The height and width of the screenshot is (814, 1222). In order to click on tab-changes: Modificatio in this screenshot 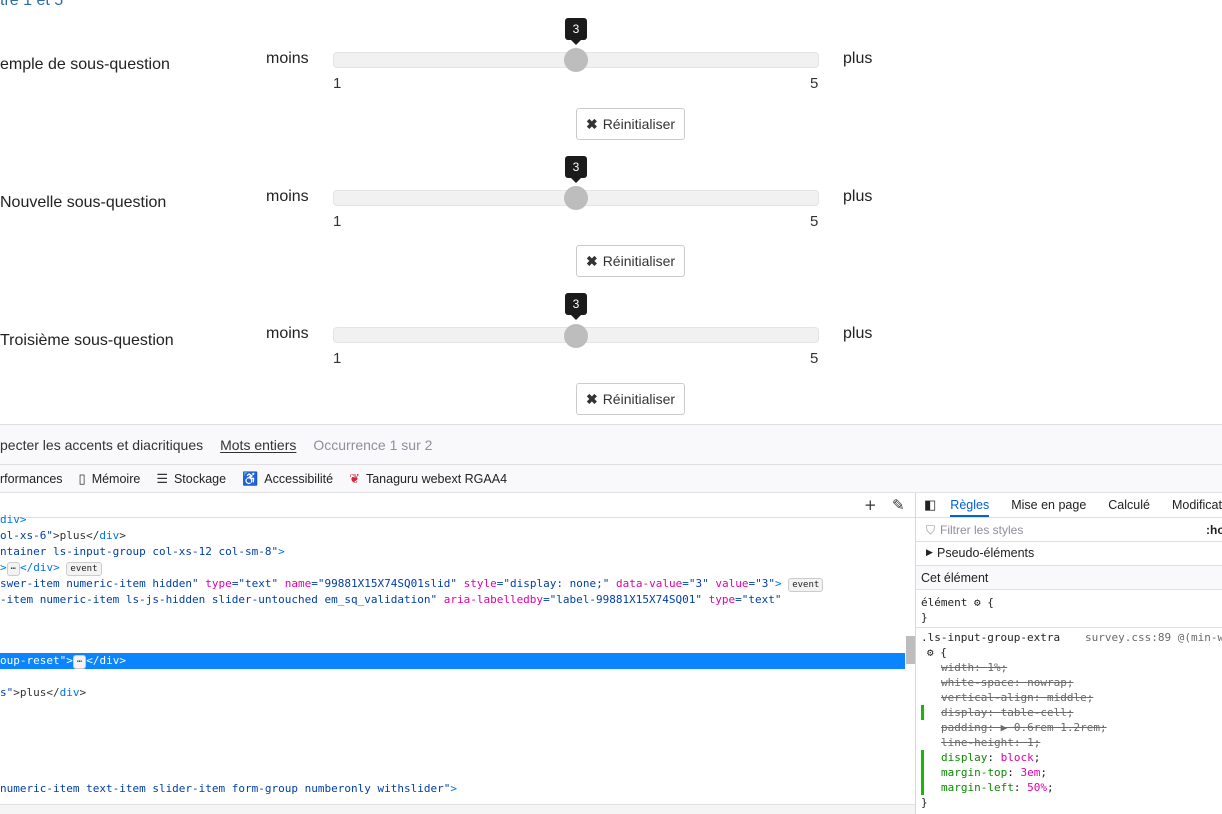, I will do `click(1197, 505)`.